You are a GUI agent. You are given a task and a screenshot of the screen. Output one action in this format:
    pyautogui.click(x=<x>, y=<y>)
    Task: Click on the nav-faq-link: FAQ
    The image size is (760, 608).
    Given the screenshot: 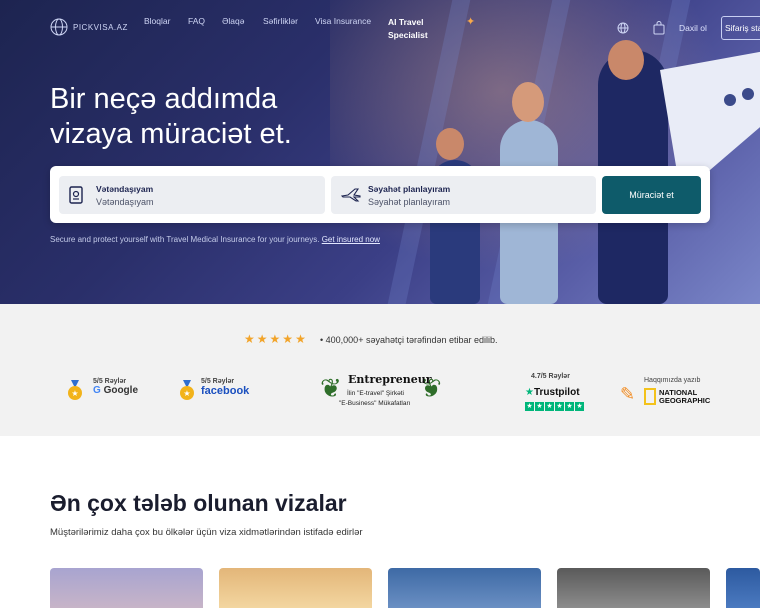 What is the action you would take?
    pyautogui.click(x=196, y=21)
    